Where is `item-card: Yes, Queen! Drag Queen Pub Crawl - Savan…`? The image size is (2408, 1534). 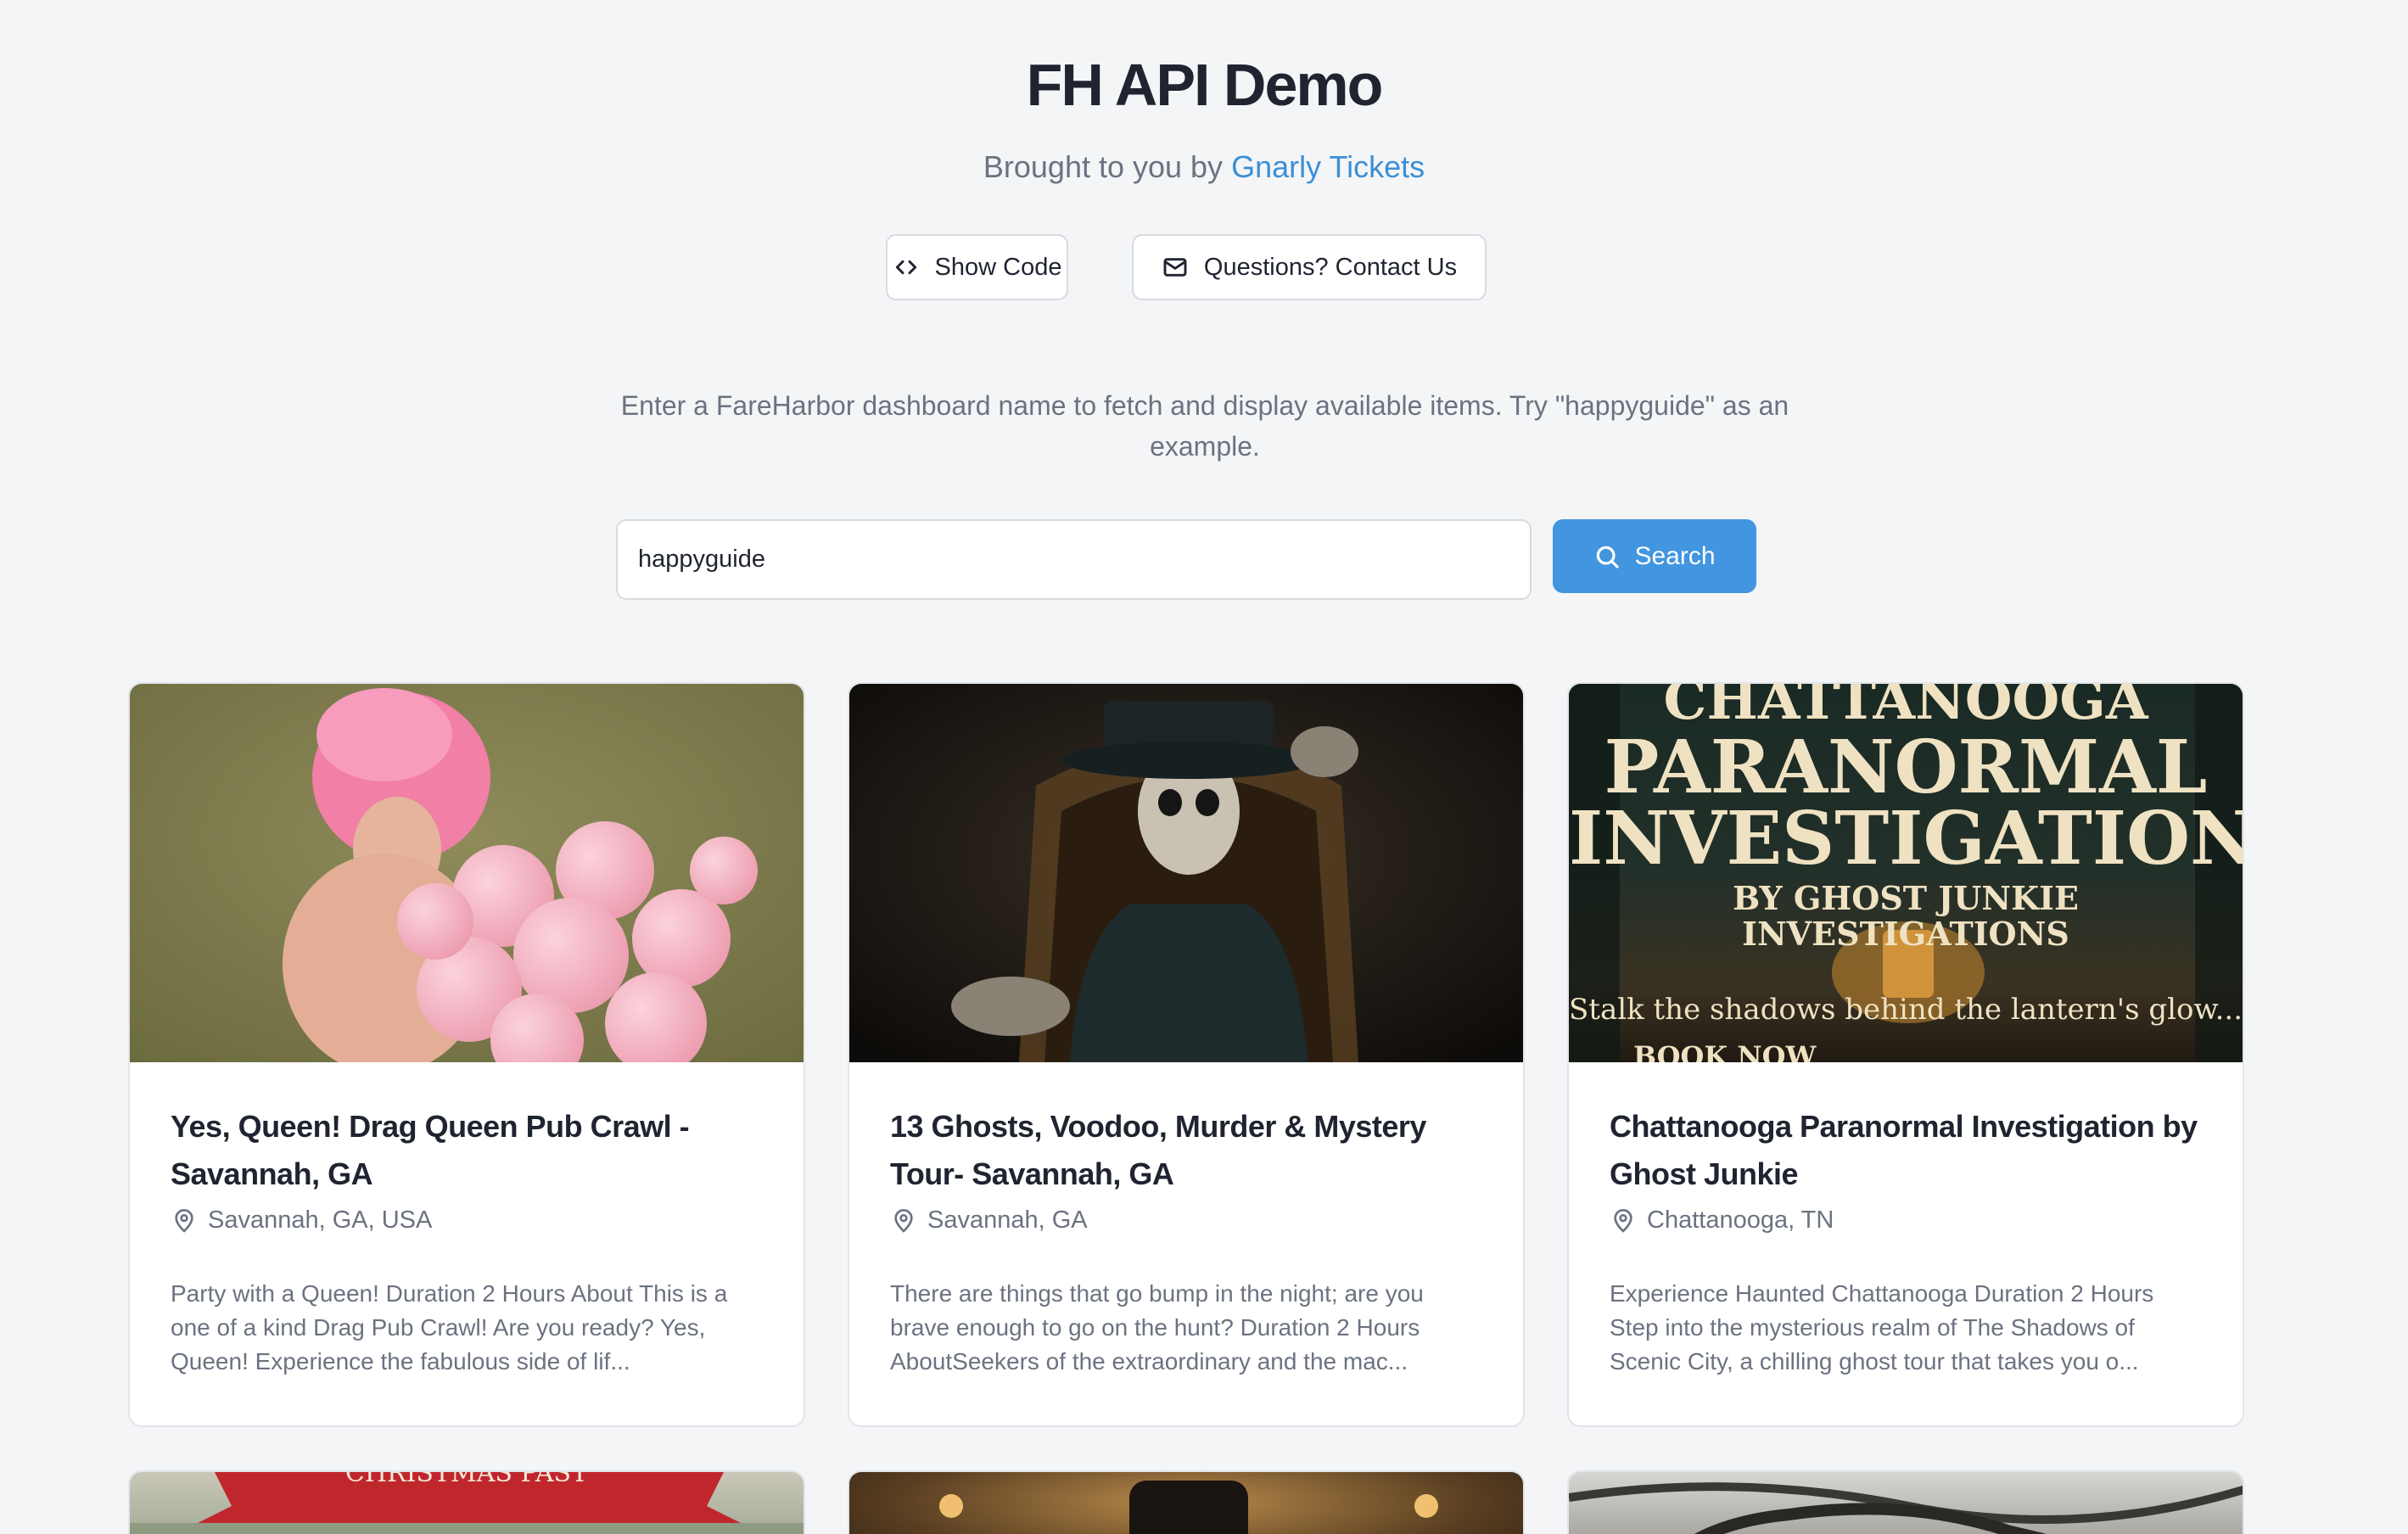
item-card: Yes, Queen! Drag Queen Pub Crawl - Savan… is located at coordinates (466, 1054).